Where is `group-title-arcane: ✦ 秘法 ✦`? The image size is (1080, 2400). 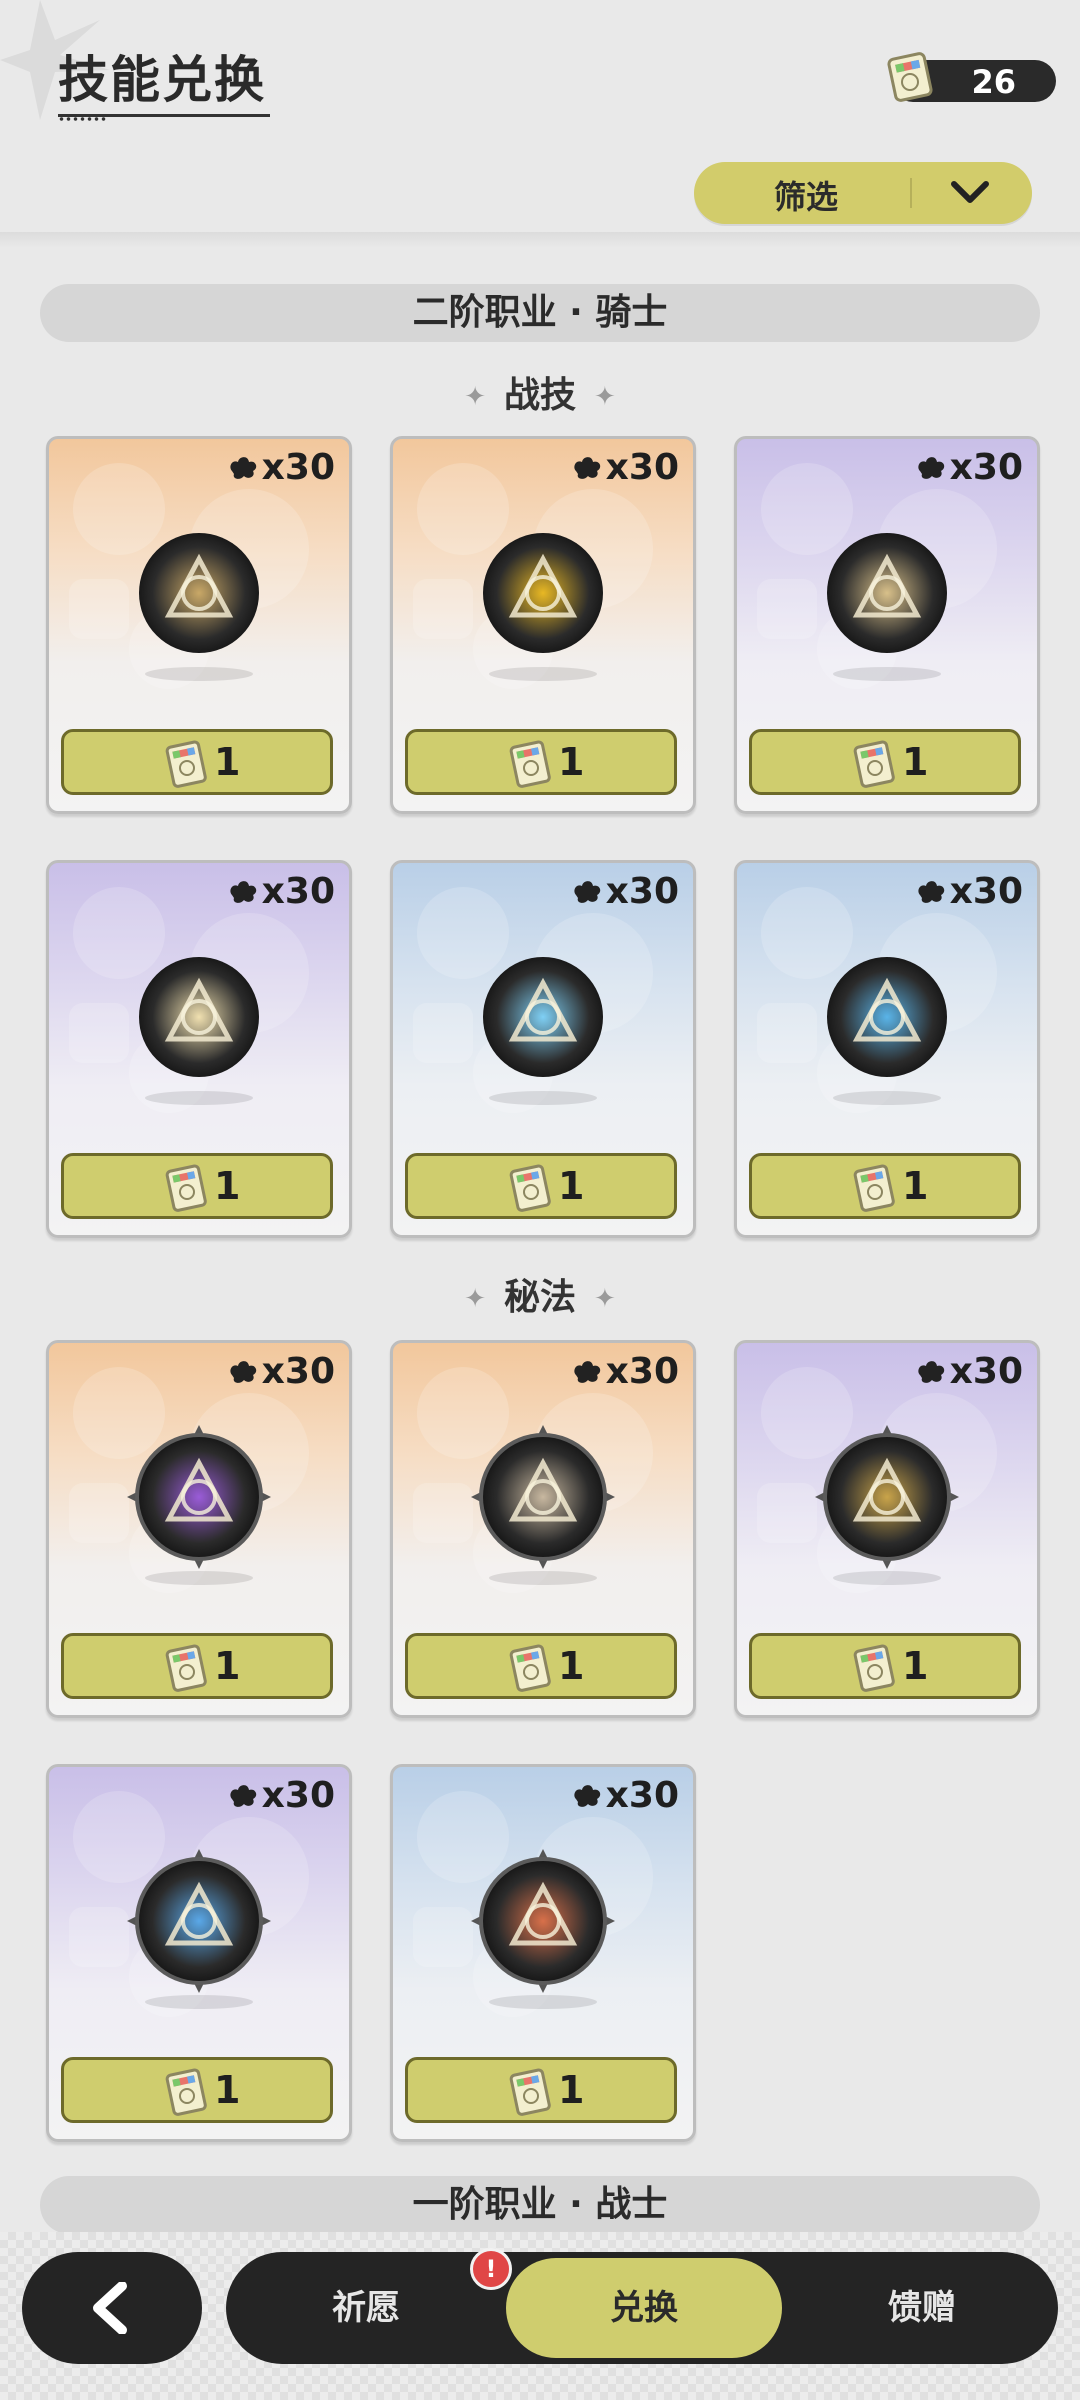 group-title-arcane: ✦ 秘法 ✦ is located at coordinates (540, 1294).